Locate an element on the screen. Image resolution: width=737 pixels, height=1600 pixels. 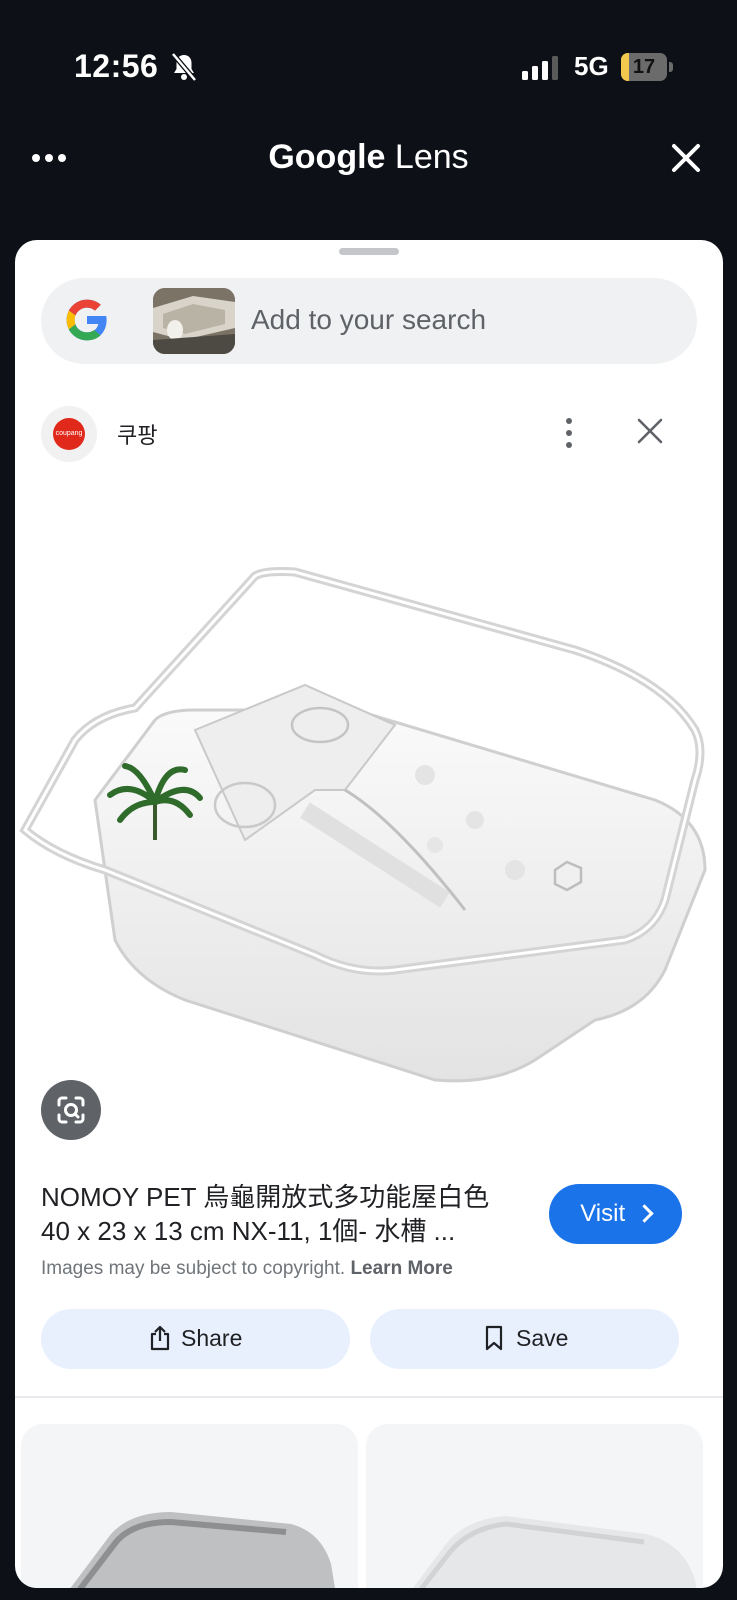
chevron-right-icon is located at coordinates (644, 1213).